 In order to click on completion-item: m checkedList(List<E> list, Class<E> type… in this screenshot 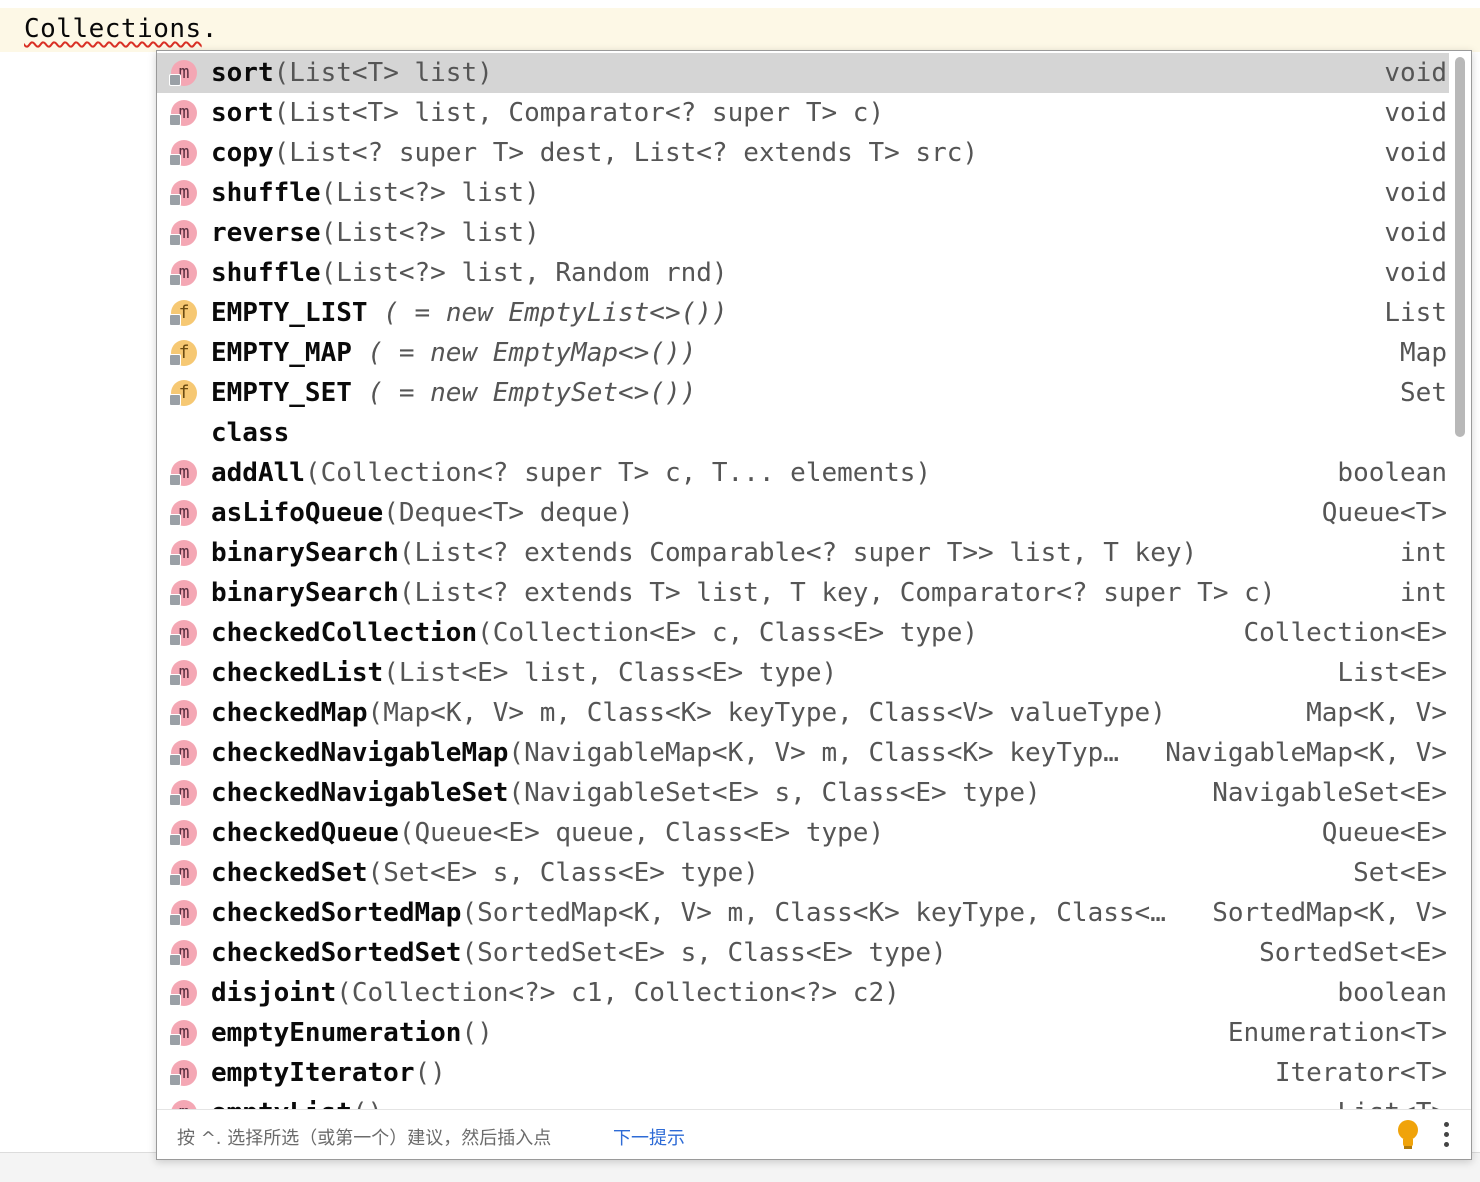, I will do `click(803, 673)`.